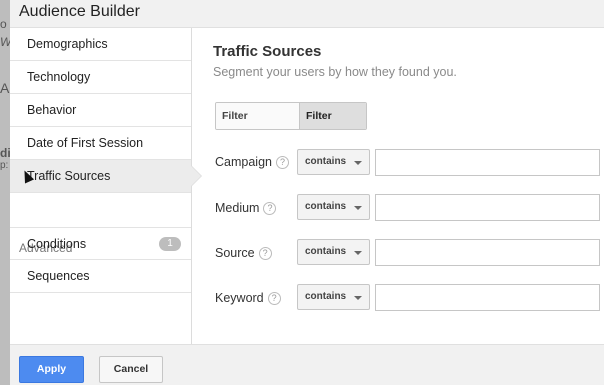 The image size is (604, 385). Describe the element at coordinates (487, 207) in the screenshot. I see `medium-input` at that location.